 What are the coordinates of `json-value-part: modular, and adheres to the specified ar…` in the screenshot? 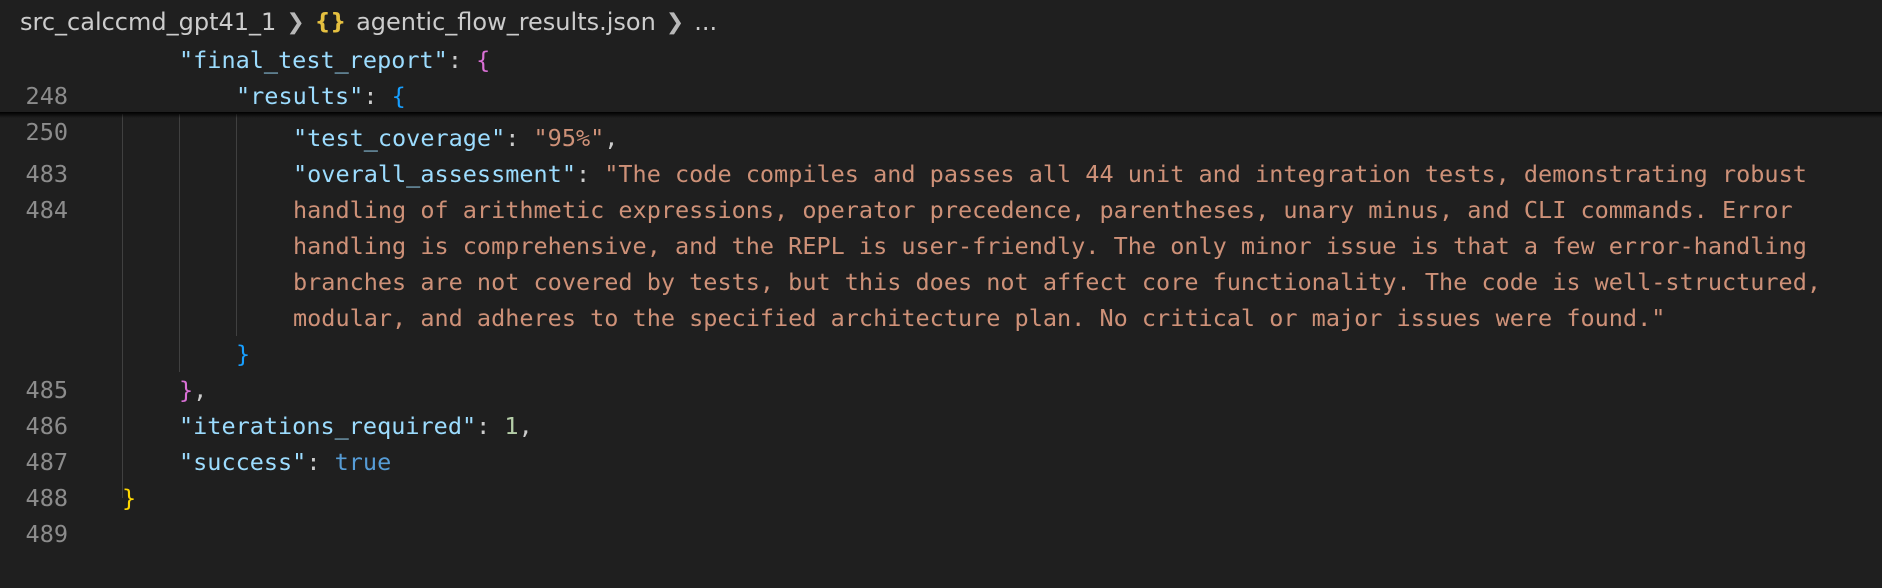 It's located at (979, 318).